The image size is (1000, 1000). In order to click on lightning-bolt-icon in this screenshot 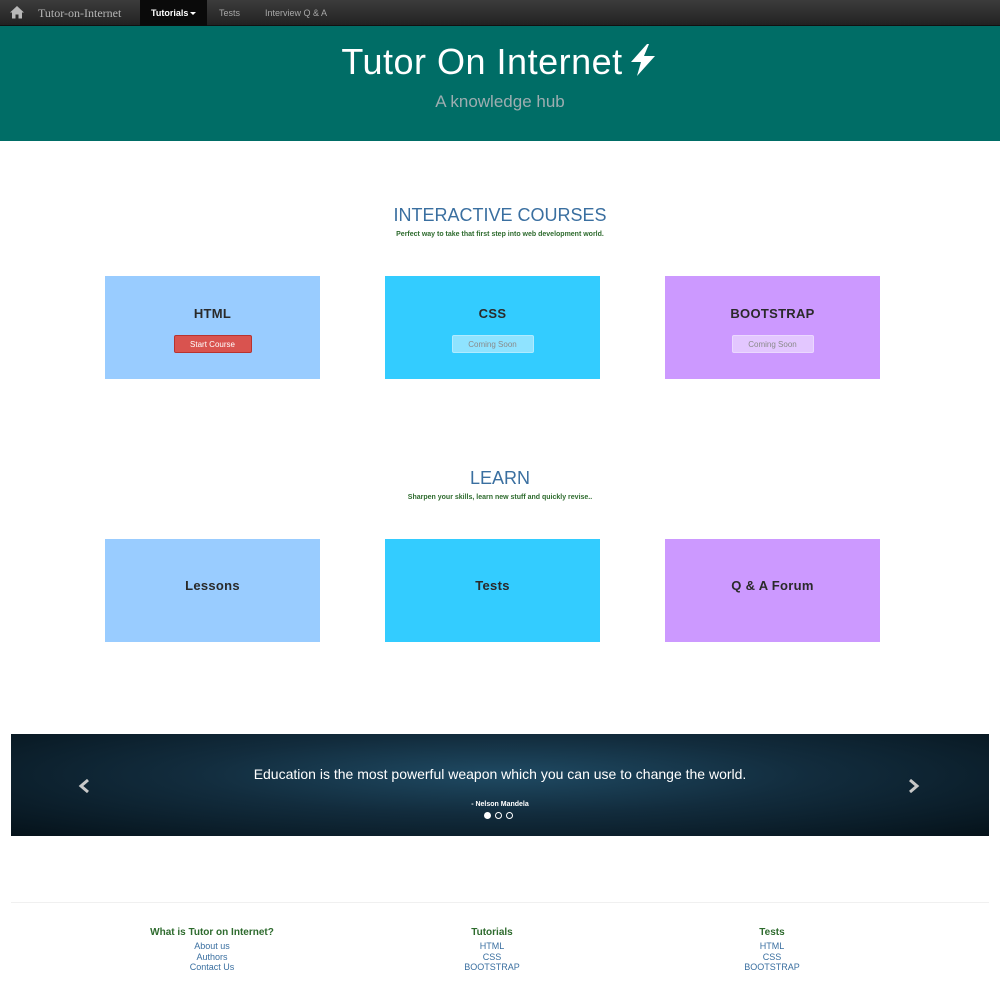, I will do `click(643, 64)`.